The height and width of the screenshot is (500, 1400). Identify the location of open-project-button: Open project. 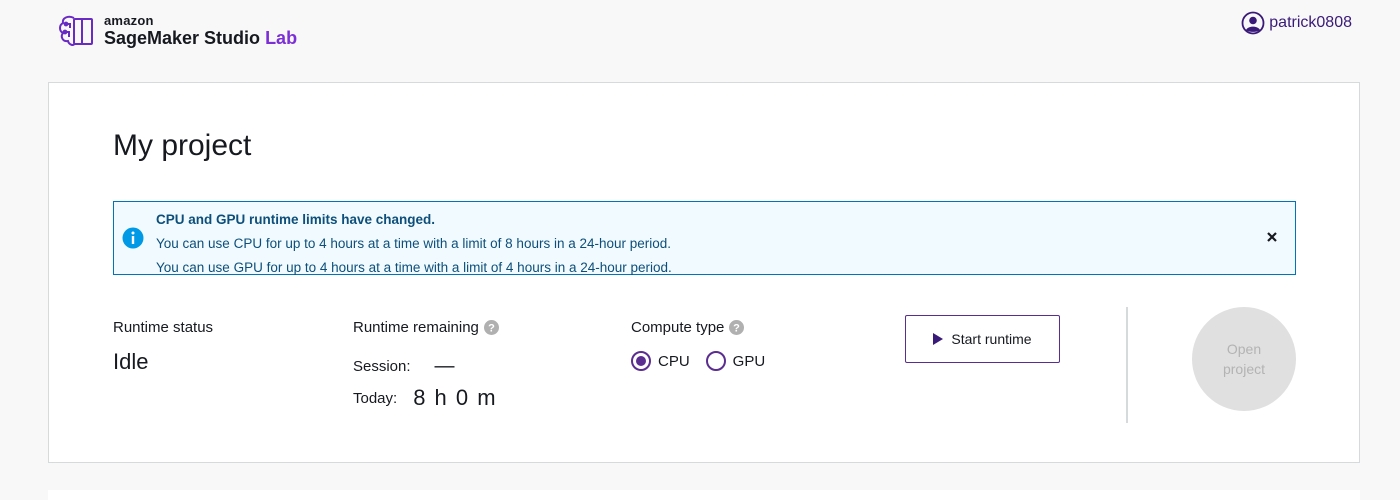
(1244, 359).